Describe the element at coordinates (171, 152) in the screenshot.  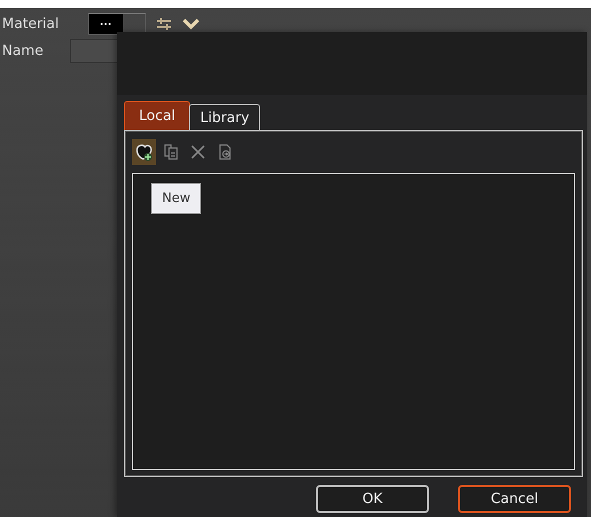
I see `copy-icon` at that location.